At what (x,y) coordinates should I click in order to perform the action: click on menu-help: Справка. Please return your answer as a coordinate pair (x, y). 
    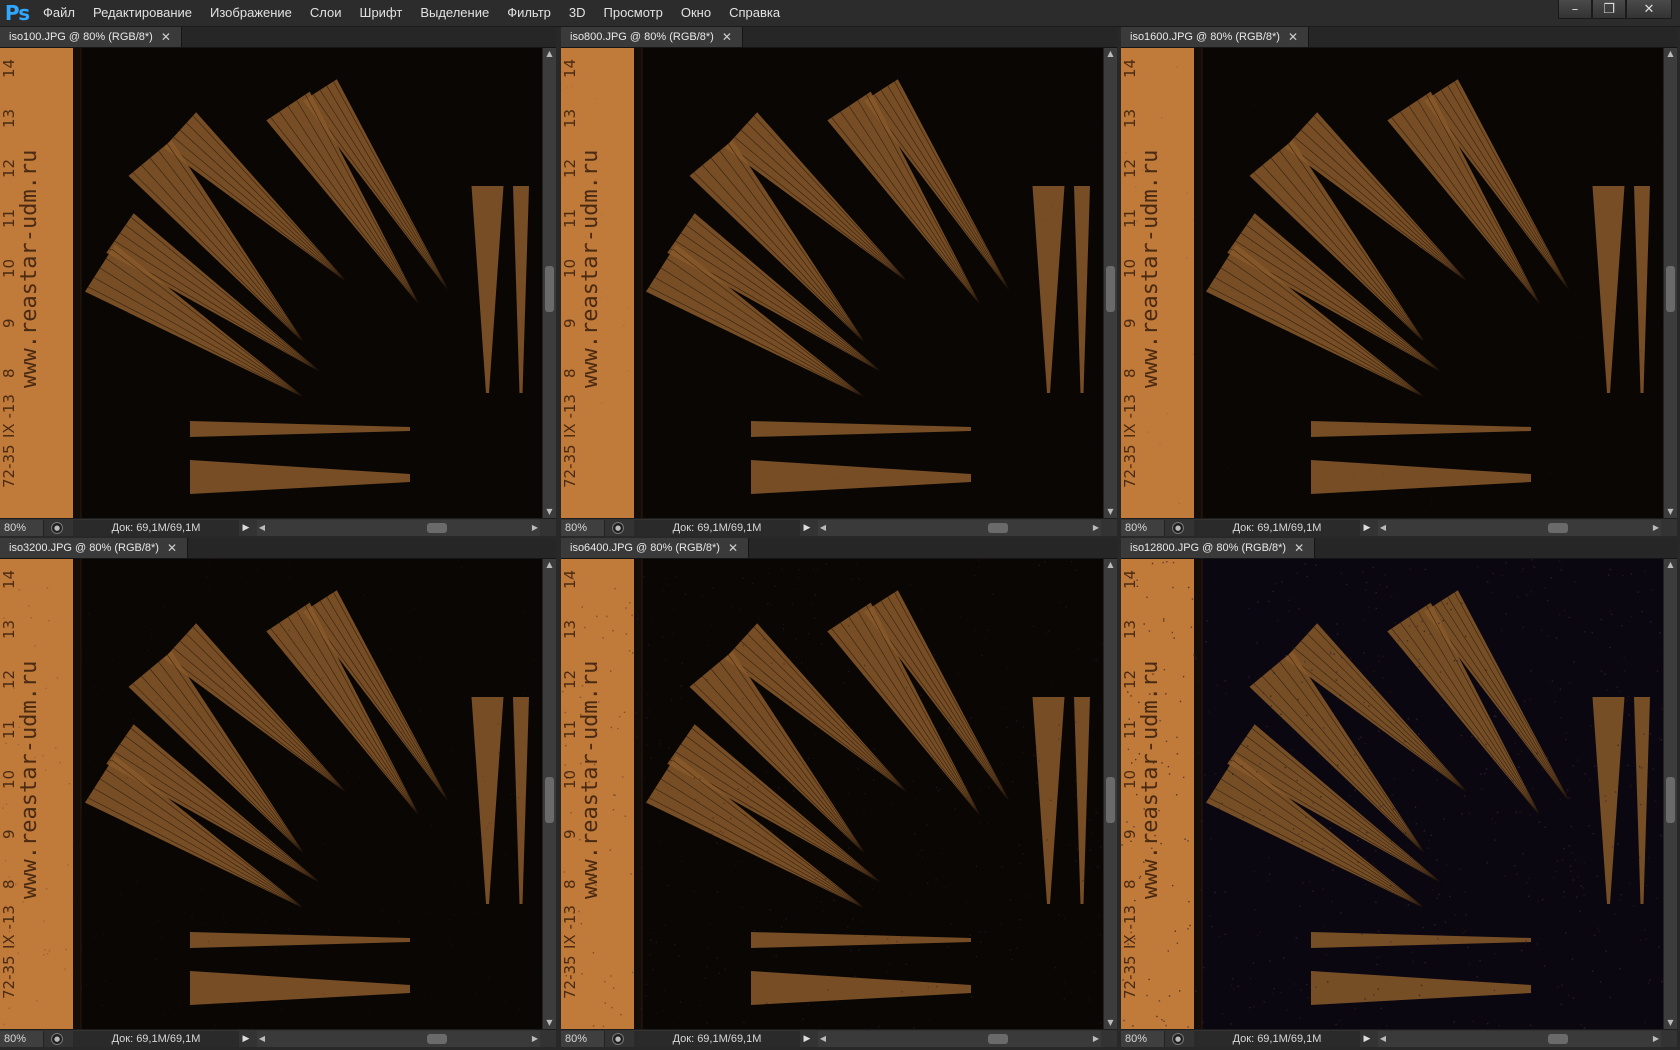
    Looking at the image, I should click on (754, 13).